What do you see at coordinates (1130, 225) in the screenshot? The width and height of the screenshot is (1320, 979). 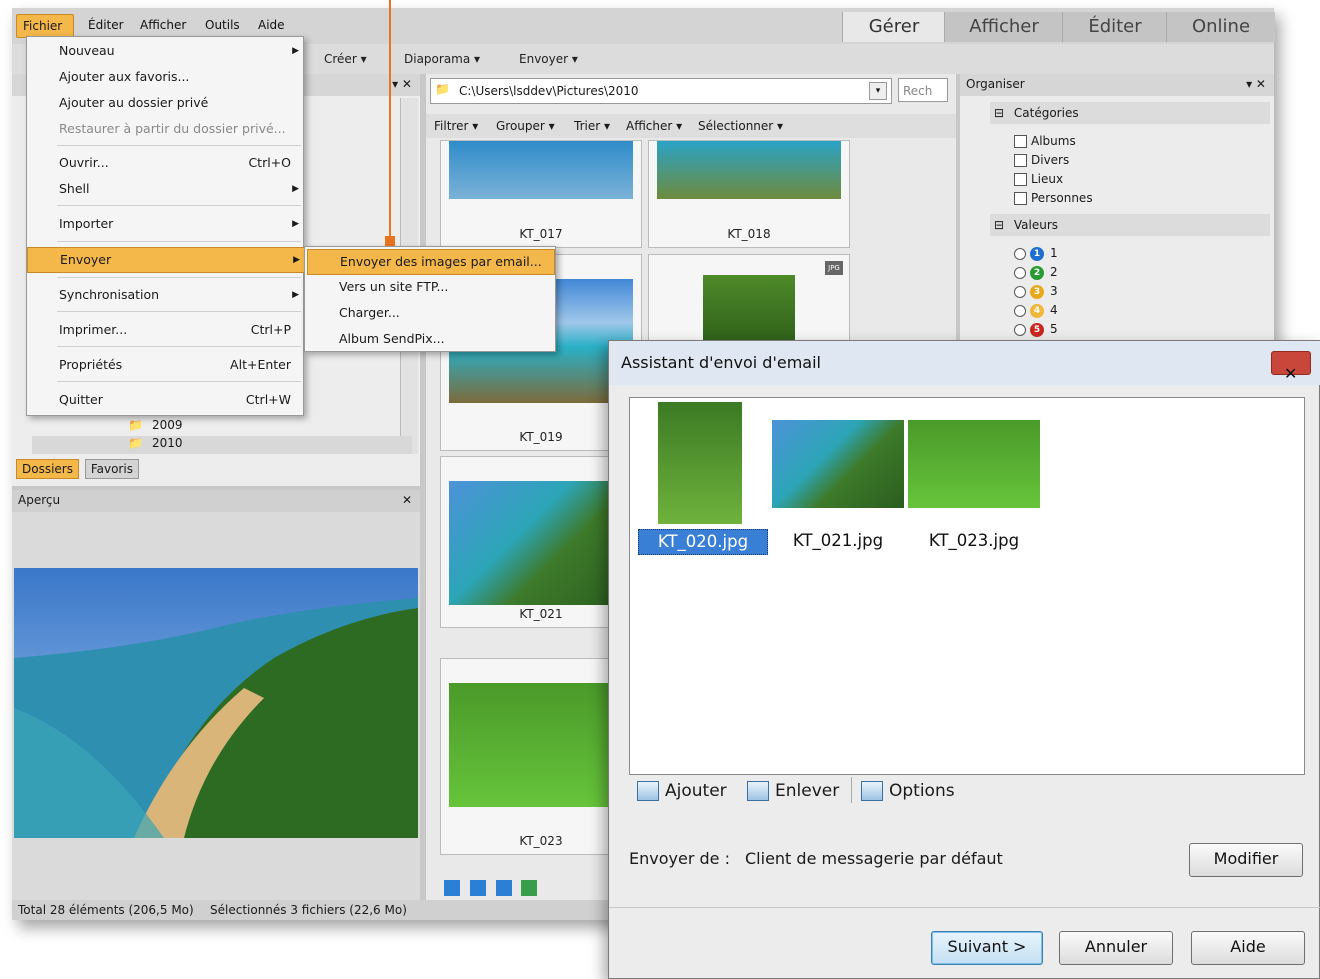 I see `values-section: ⊟ Valeurs` at bounding box center [1130, 225].